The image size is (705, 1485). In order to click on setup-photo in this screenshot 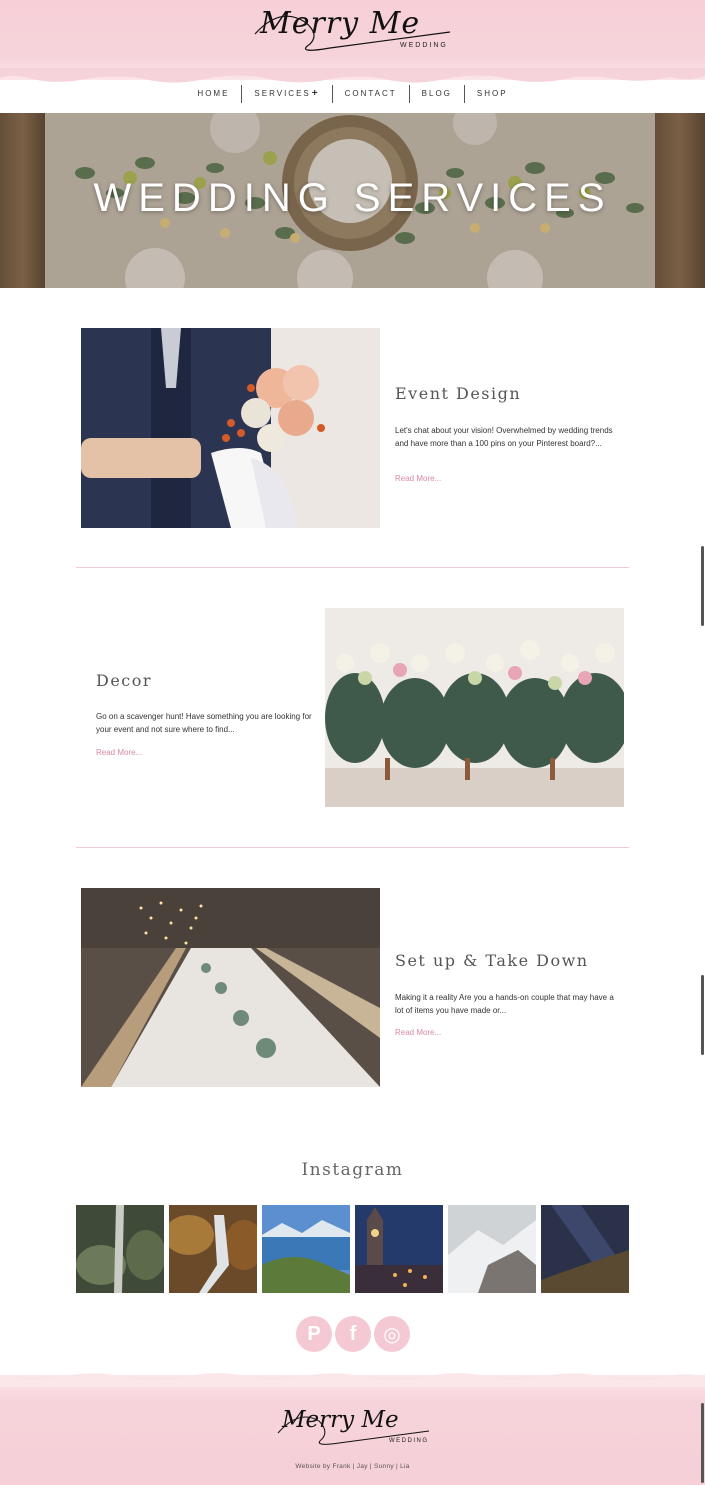, I will do `click(230, 987)`.